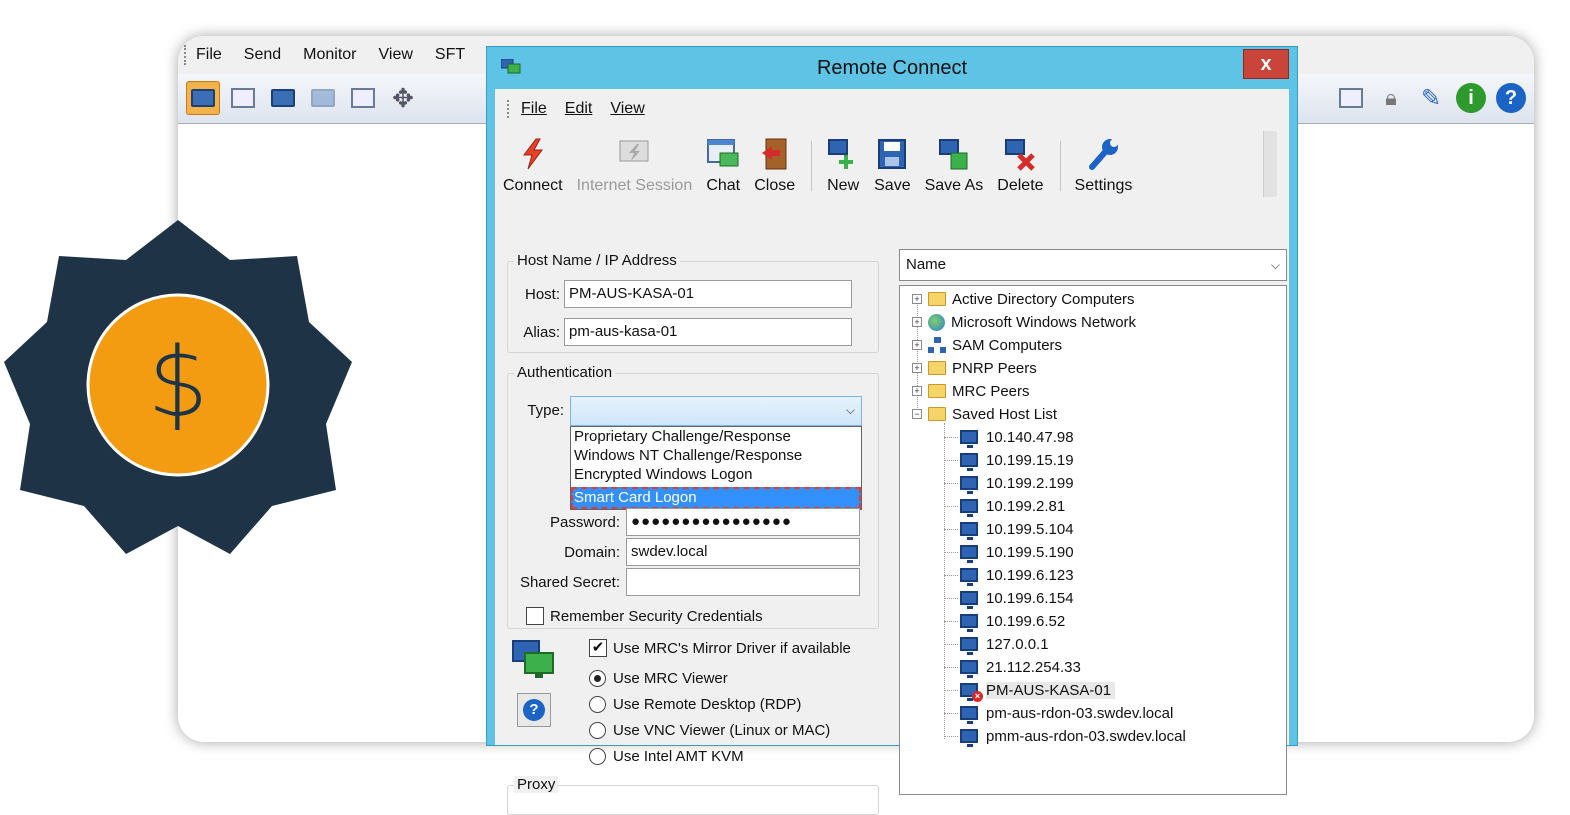 The width and height of the screenshot is (1570, 815). Describe the element at coordinates (1103, 166) in the screenshot. I see `settings-button: Settings` at that location.